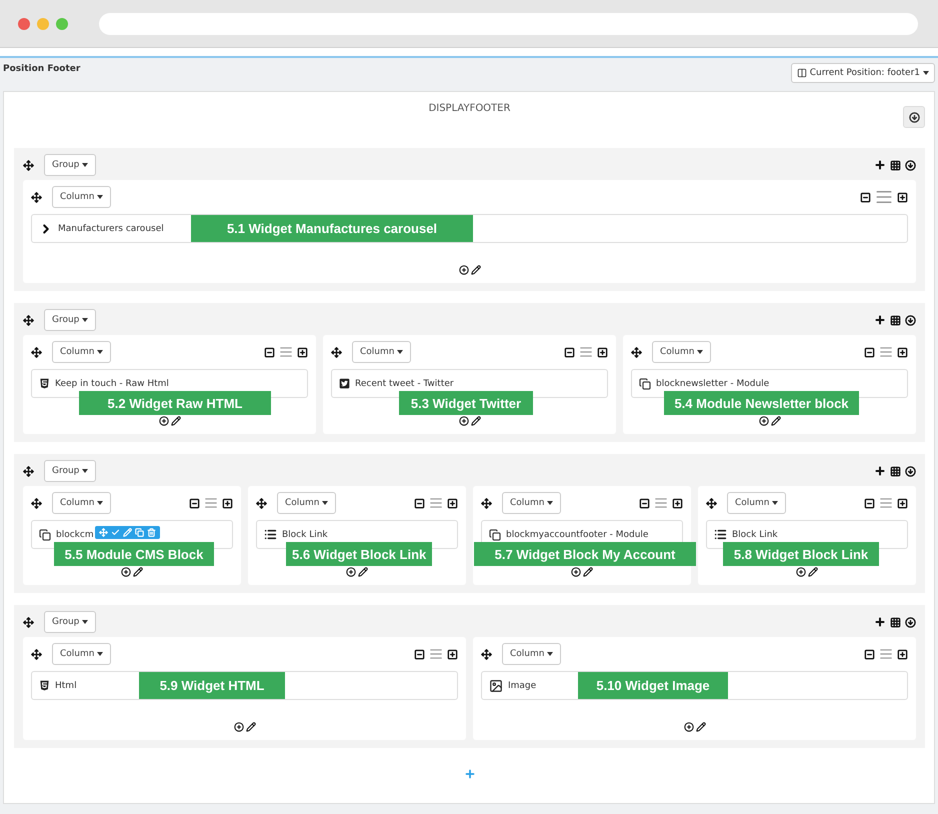 This screenshot has height=814, width=938. What do you see at coordinates (151, 532) in the screenshot?
I see `trash-icon` at bounding box center [151, 532].